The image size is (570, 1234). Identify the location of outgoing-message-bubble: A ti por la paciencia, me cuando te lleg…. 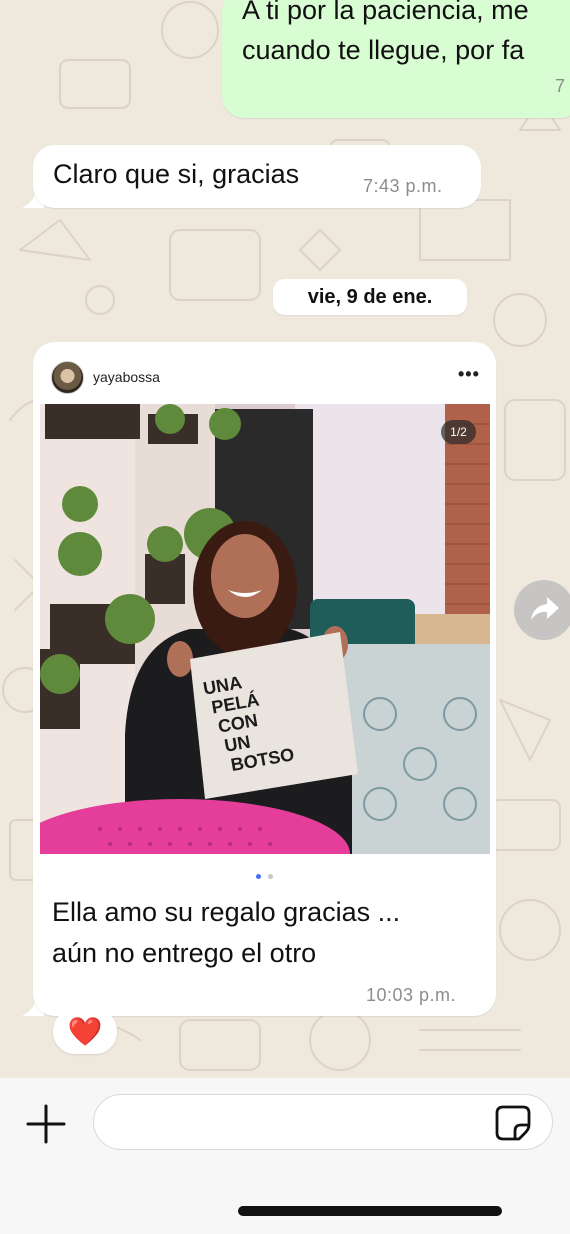
(396, 59).